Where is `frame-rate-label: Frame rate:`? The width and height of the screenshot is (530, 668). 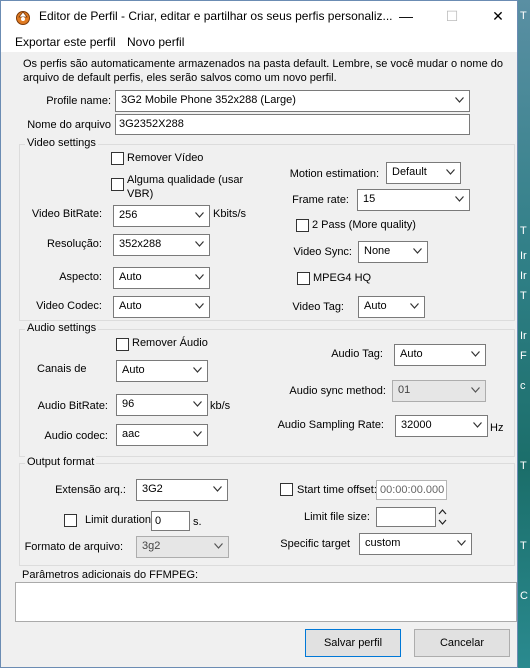 frame-rate-label: Frame rate: is located at coordinates (320, 200).